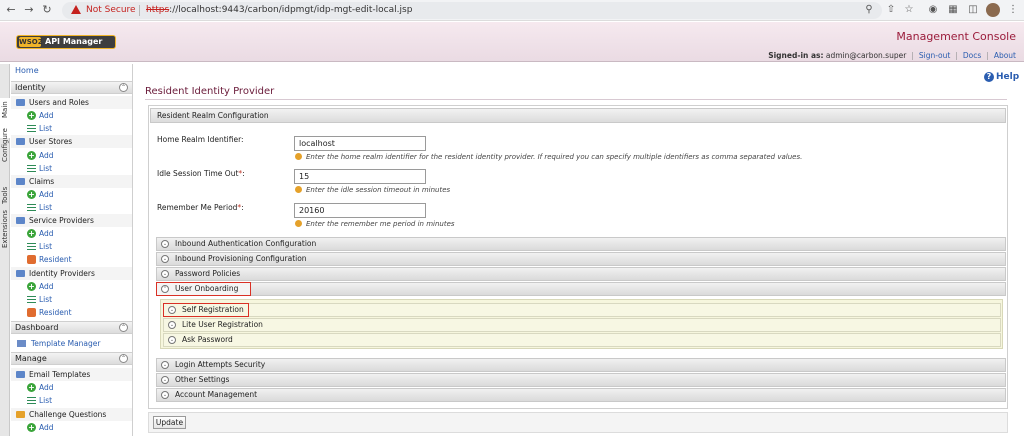 The height and width of the screenshot is (436, 1024). Describe the element at coordinates (169, 422) in the screenshot. I see `update-button: Update` at that location.